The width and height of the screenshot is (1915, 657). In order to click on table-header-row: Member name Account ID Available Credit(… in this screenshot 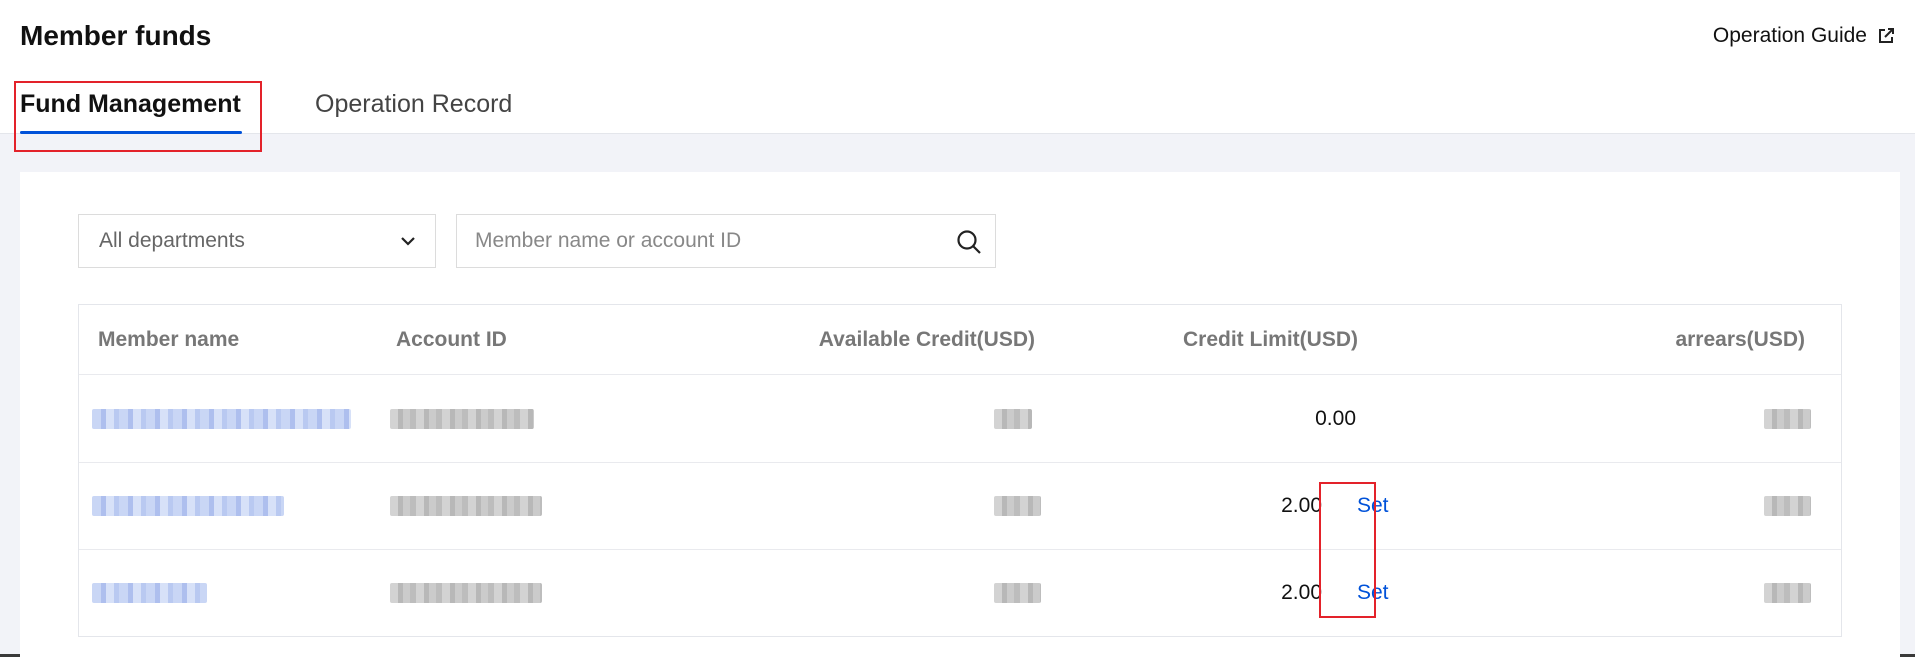, I will do `click(960, 340)`.